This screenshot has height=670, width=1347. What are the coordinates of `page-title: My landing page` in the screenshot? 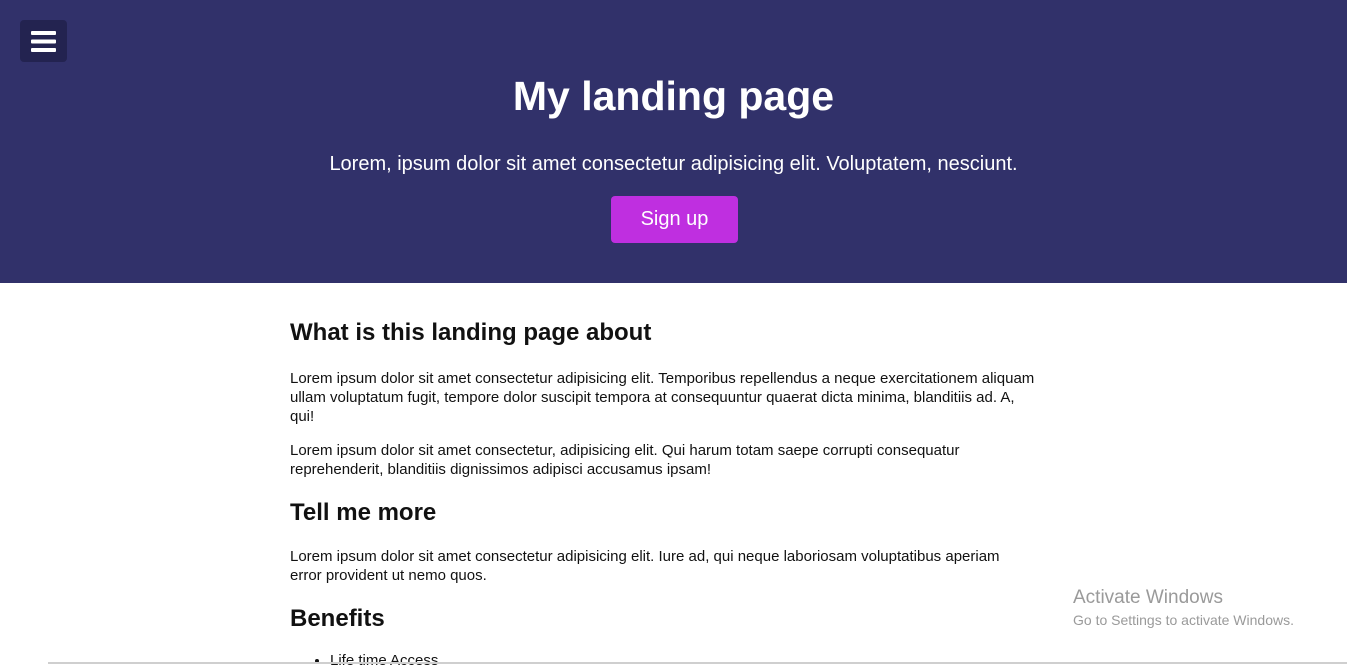 It's located at (673, 96).